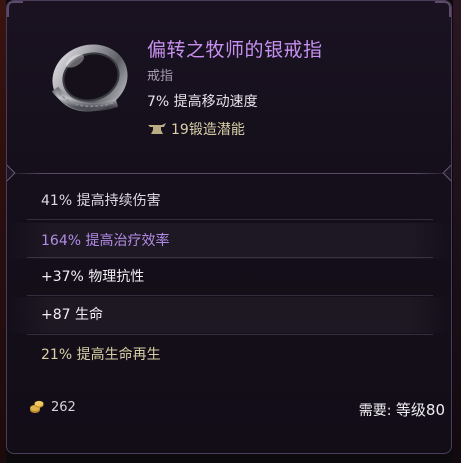 This screenshot has width=461, height=463. What do you see at coordinates (420, 410) in the screenshot?
I see `requirement-level: 等级80` at bounding box center [420, 410].